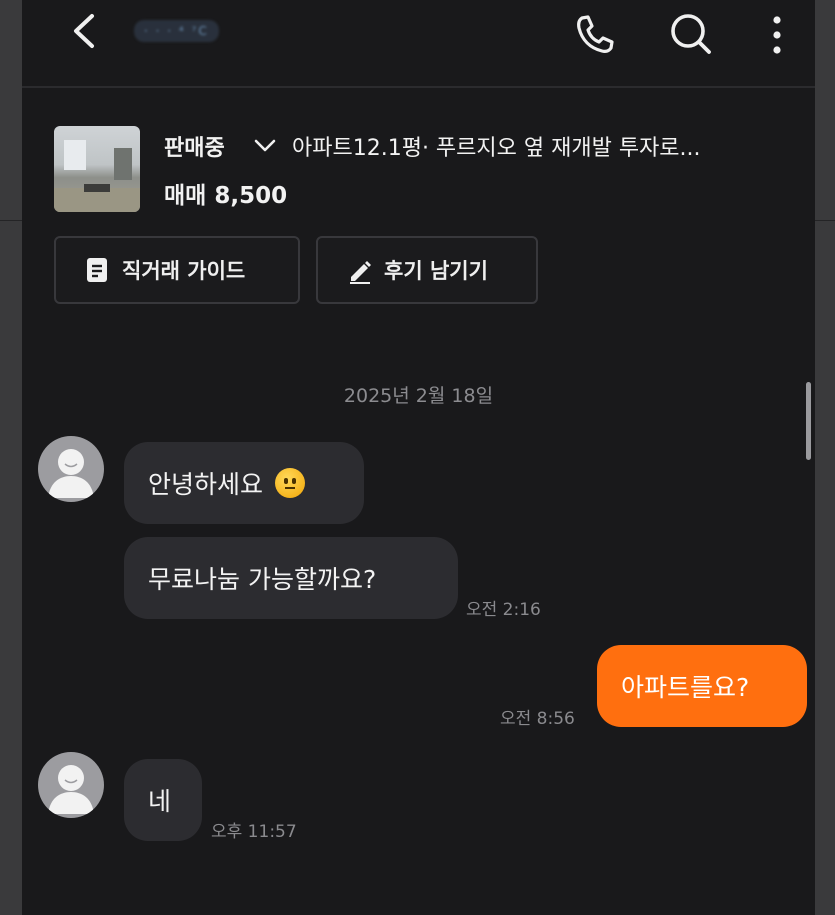  Describe the element at coordinates (184, 271) in the screenshot. I see `guide-label: 직거래 가이드` at that location.